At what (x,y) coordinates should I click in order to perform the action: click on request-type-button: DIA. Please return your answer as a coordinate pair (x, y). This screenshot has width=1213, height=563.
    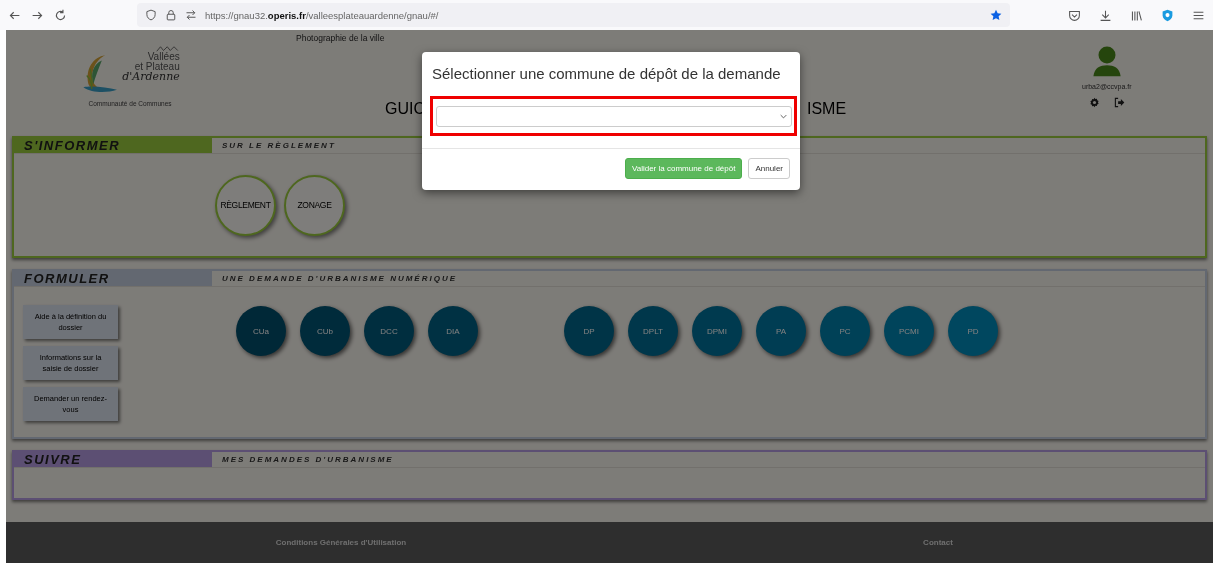
    Looking at the image, I should click on (453, 331).